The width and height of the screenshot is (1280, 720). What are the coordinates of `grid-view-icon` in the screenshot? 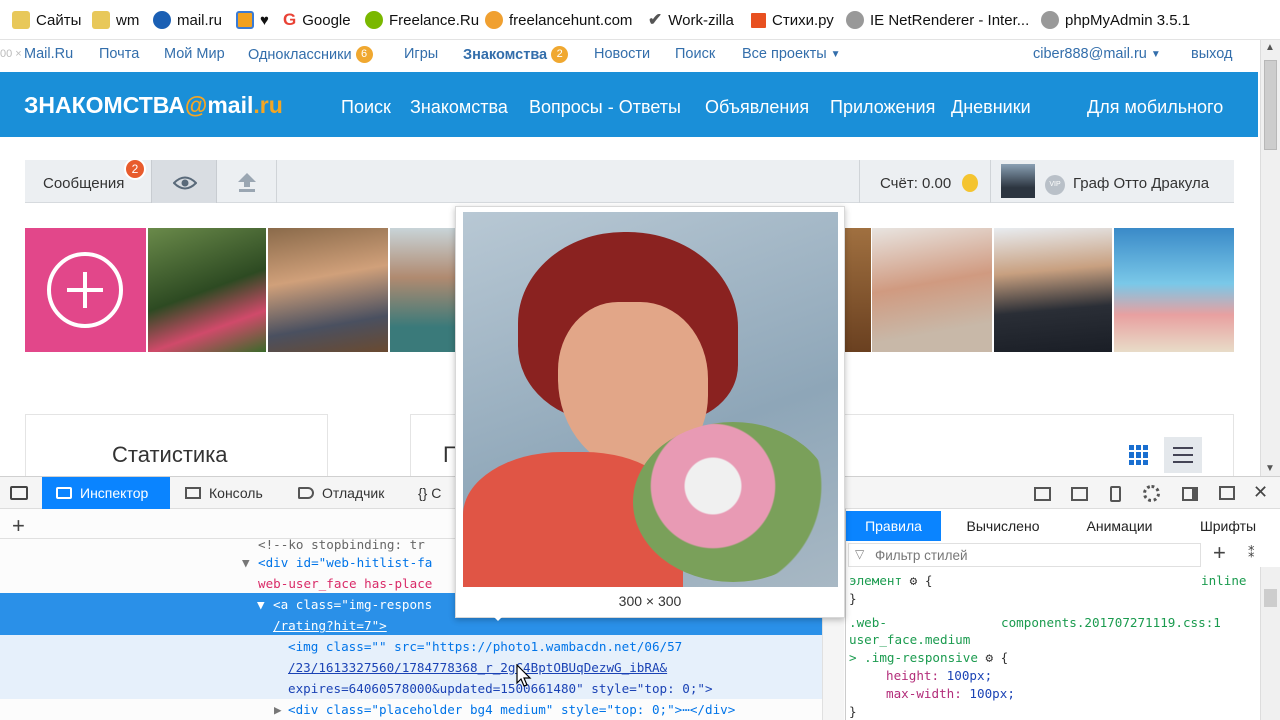 It's located at (1139, 455).